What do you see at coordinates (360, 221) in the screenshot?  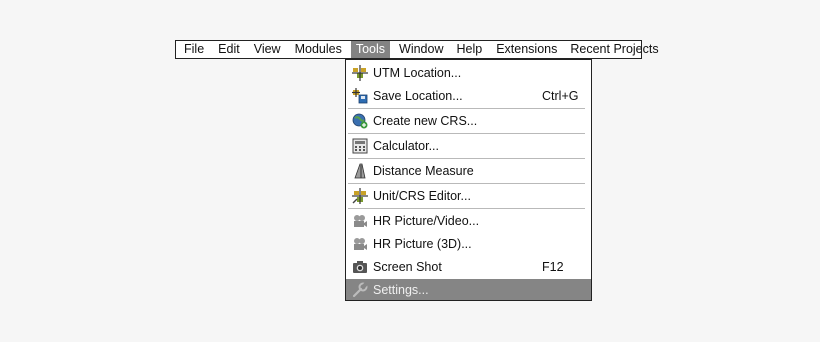 I see `video-camera-icon` at bounding box center [360, 221].